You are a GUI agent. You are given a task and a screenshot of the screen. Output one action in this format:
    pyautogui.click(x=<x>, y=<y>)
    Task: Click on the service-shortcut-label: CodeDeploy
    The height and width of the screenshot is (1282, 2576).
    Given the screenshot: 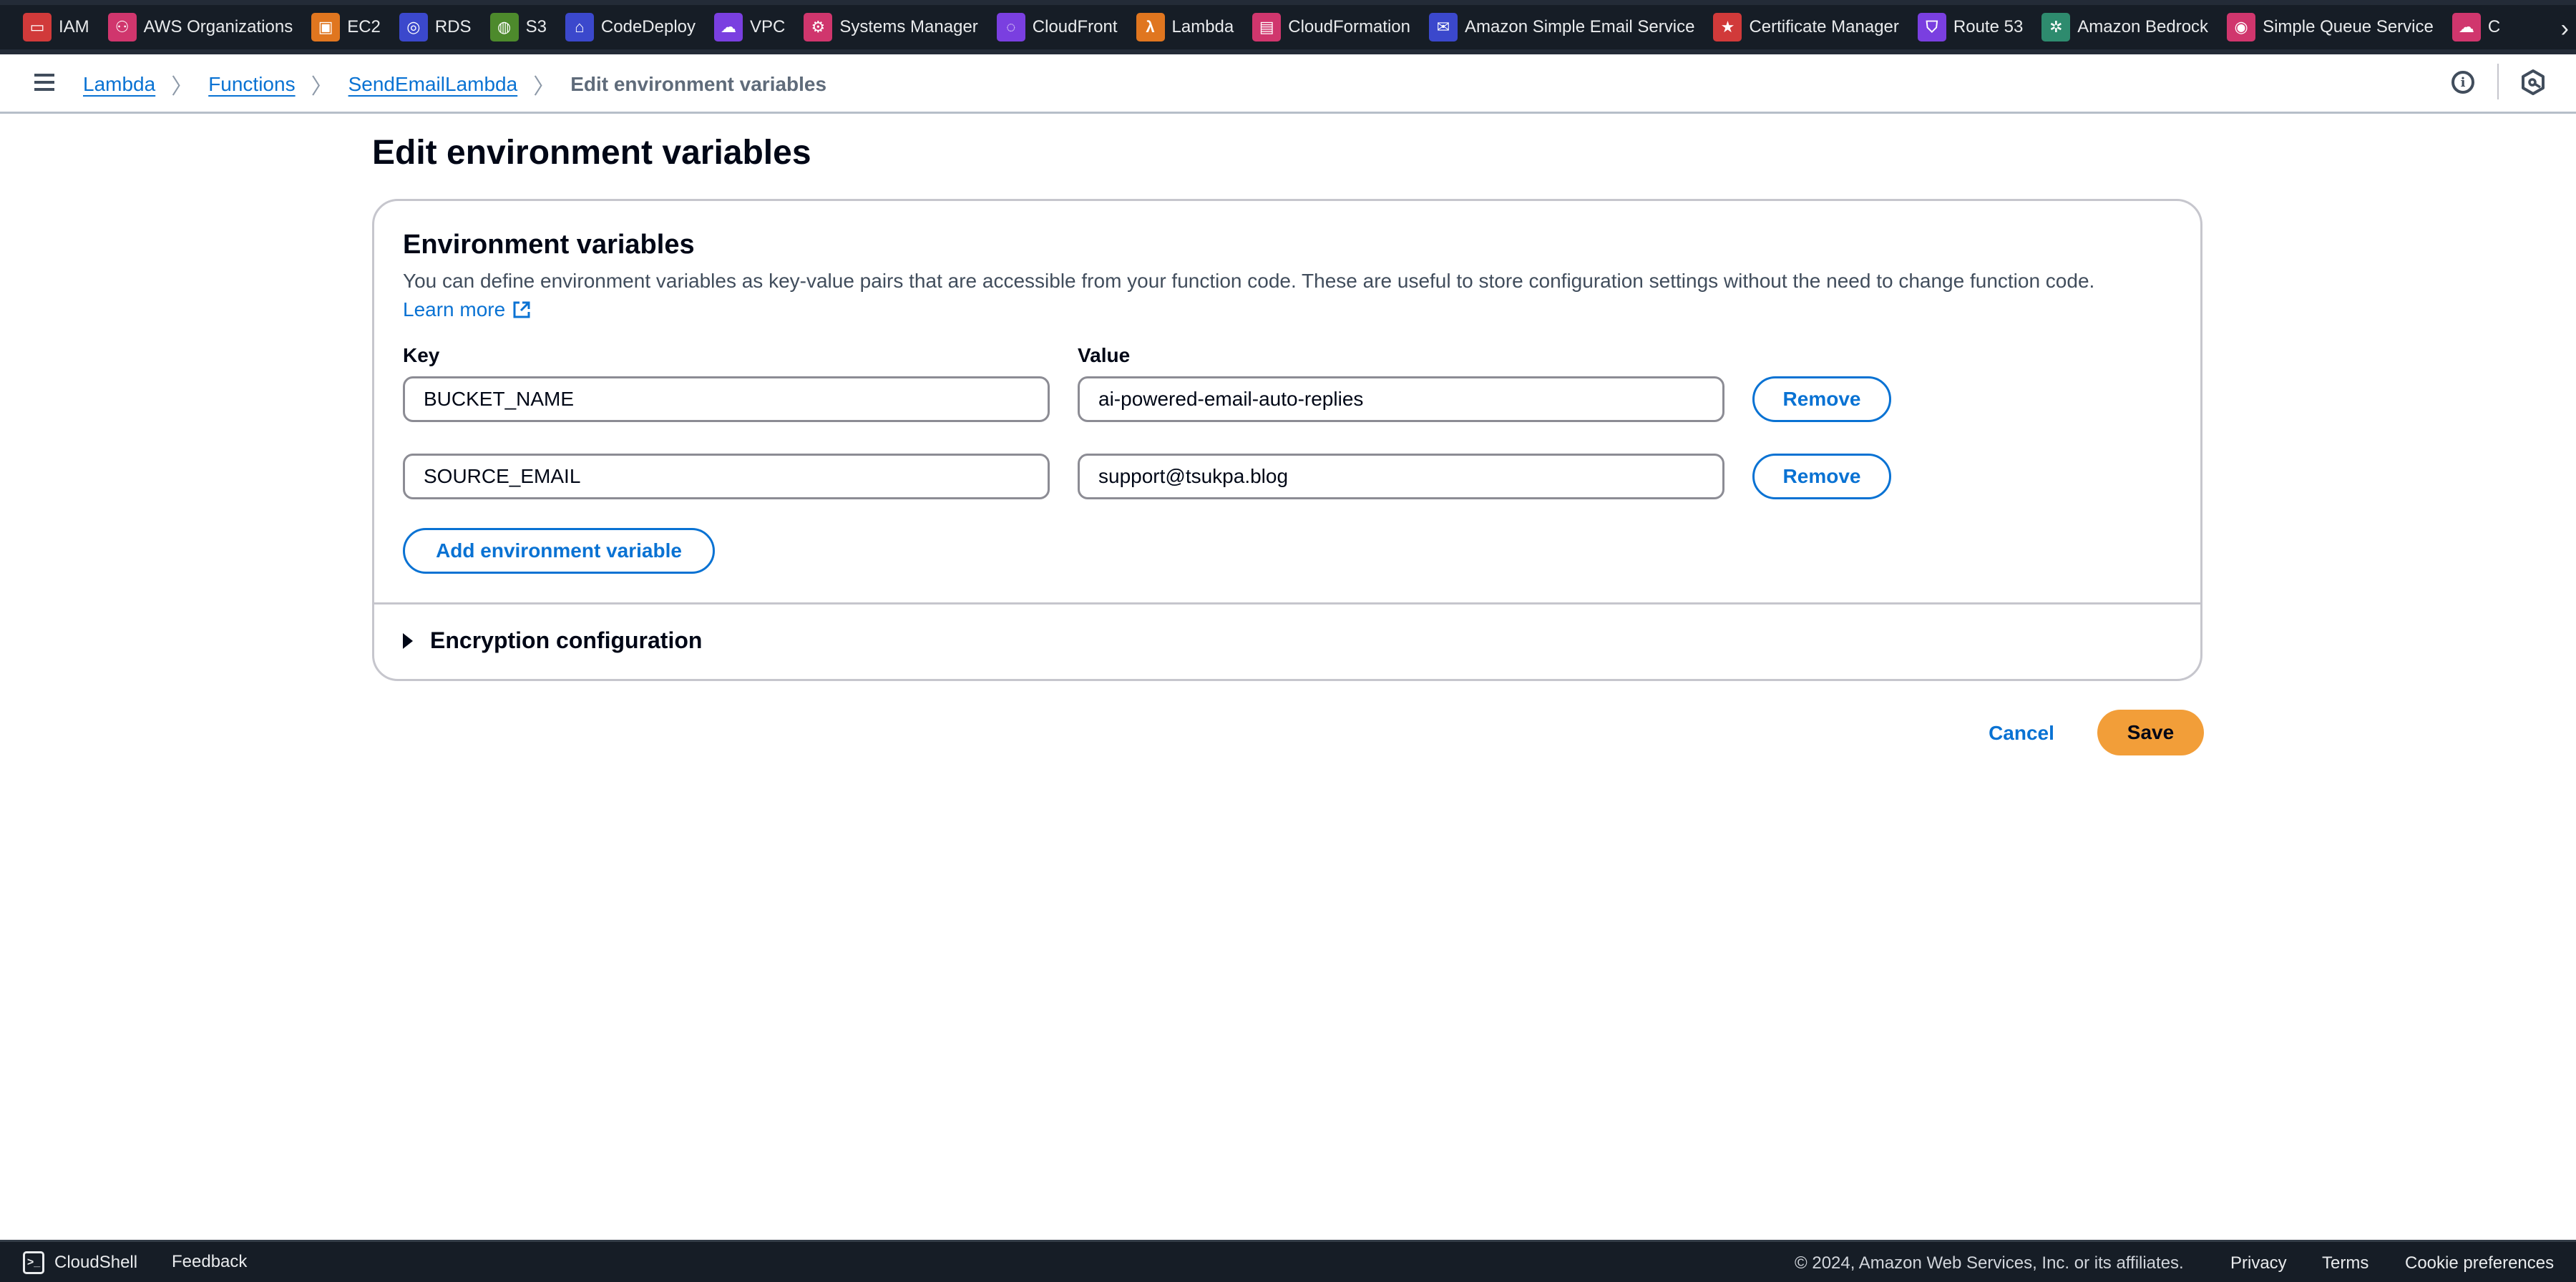 What is the action you would take?
    pyautogui.click(x=648, y=26)
    